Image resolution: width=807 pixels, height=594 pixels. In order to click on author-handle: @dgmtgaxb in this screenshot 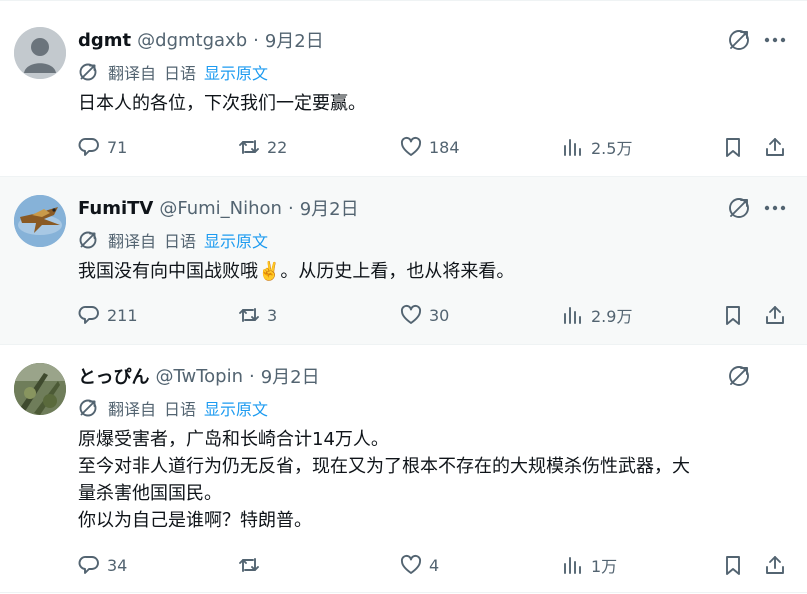, I will do `click(192, 40)`.